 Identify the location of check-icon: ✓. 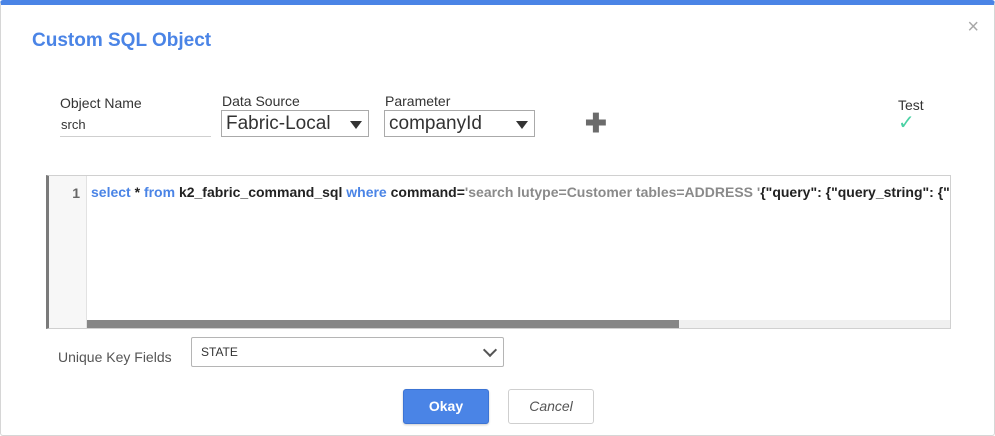
(906, 123).